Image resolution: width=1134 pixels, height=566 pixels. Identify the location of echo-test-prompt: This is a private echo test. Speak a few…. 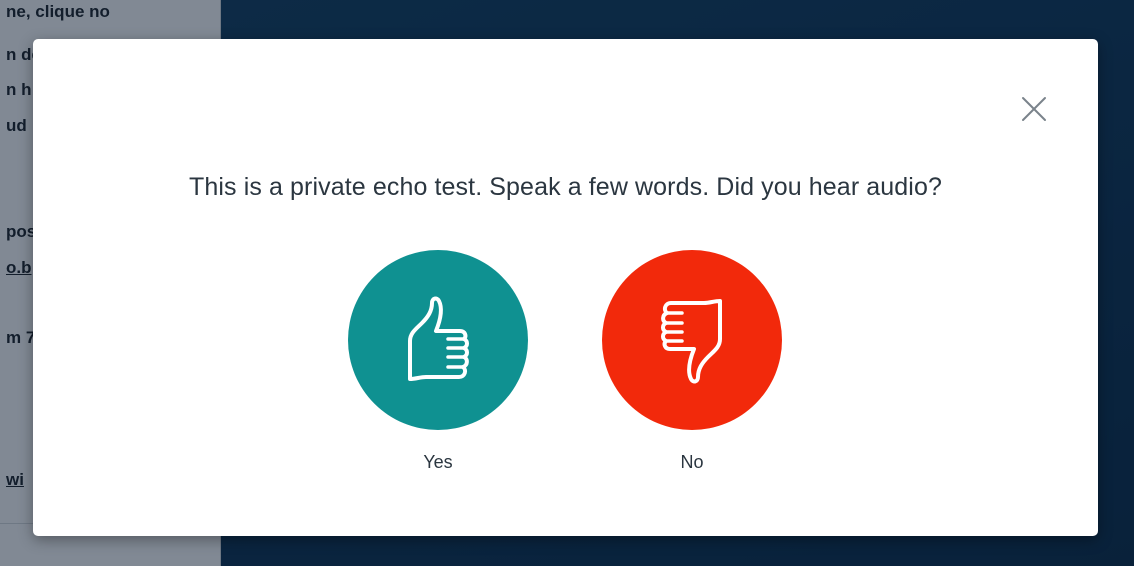
(565, 187).